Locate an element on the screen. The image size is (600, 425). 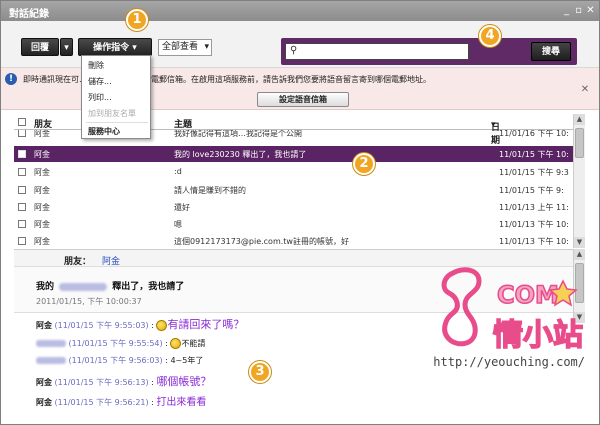
table-row-selected: 阿金 我的 love230230 釋出了，我也請了 11/01/15 下午 10: is located at coordinates (293, 154).